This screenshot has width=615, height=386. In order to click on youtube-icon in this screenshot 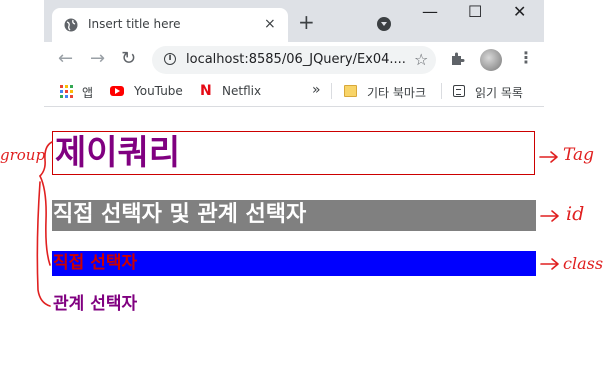, I will do `click(117, 91)`.